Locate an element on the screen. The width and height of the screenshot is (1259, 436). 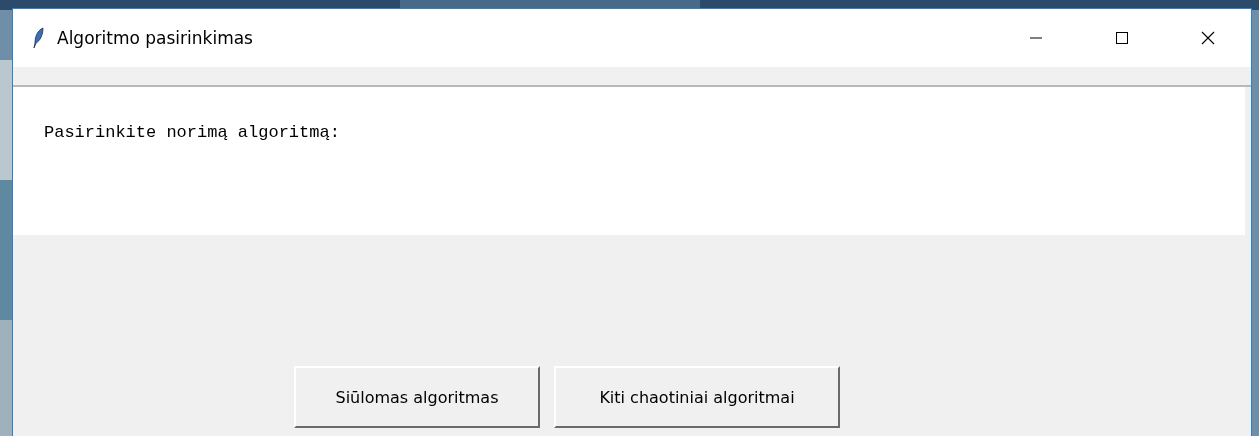
suggested-algorithm-button: Siūlomas algoritmas is located at coordinates (417, 397).